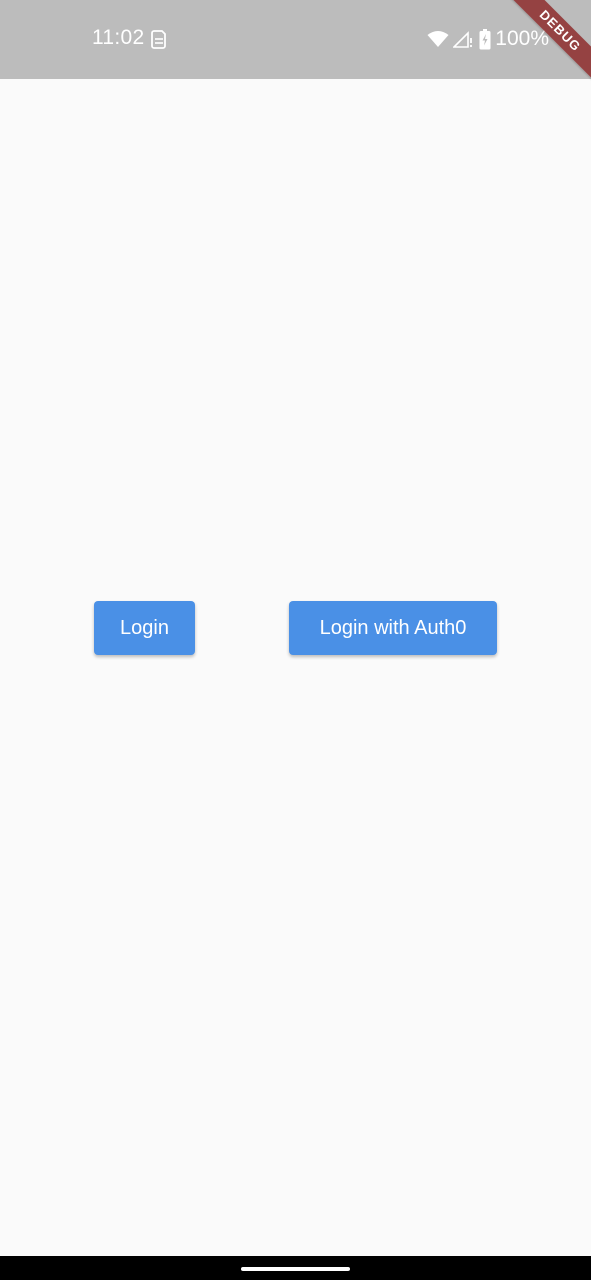 This screenshot has height=1280, width=591. What do you see at coordinates (393, 628) in the screenshot?
I see `login-with-auth0-button: Login with Auth0` at bounding box center [393, 628].